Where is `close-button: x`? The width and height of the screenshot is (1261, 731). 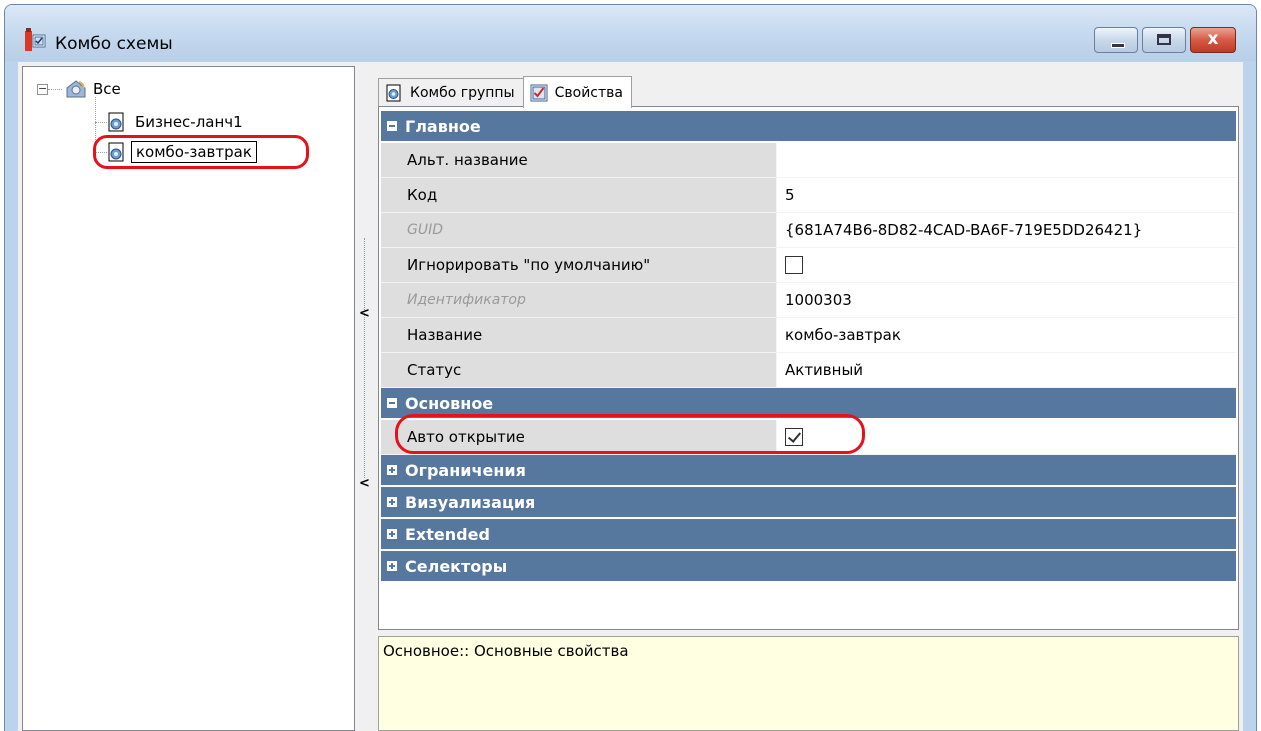
close-button: x is located at coordinates (1213, 40).